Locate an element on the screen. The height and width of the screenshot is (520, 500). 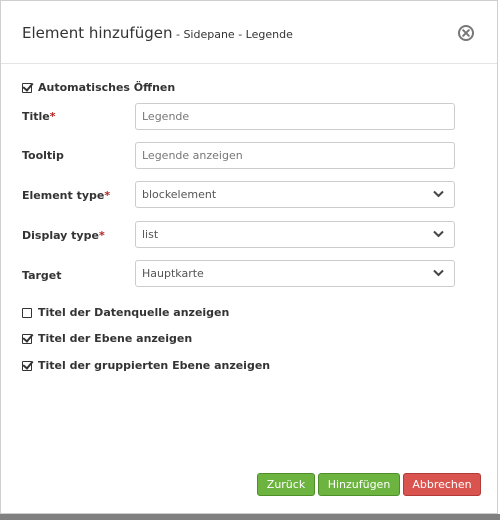
tooltip-label: Tooltip is located at coordinates (43, 155).